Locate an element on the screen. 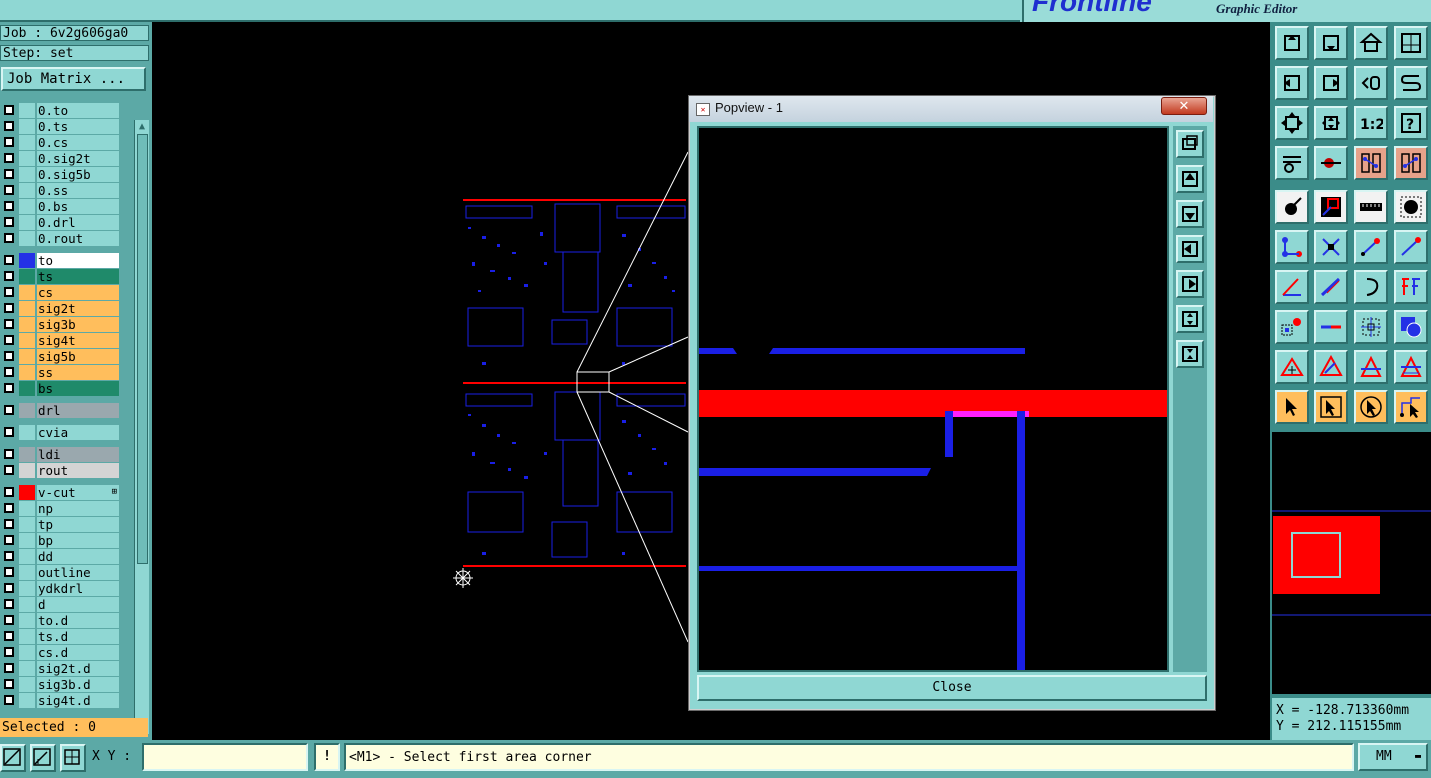 The height and width of the screenshot is (778, 1431). layer-name: sig5b is located at coordinates (78, 356).